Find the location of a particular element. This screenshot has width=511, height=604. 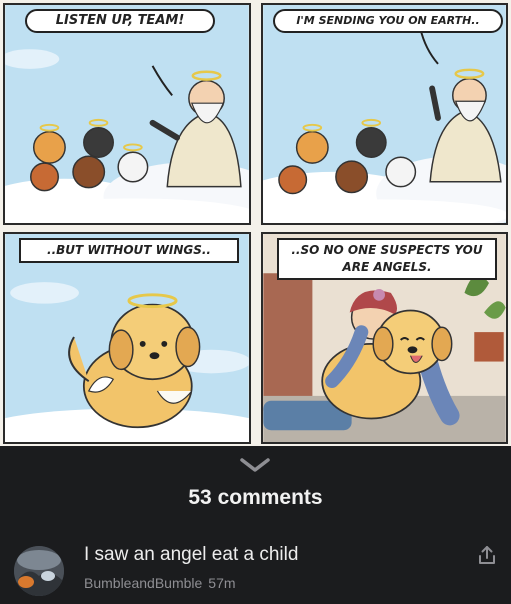

avatar-image is located at coordinates (39, 571).